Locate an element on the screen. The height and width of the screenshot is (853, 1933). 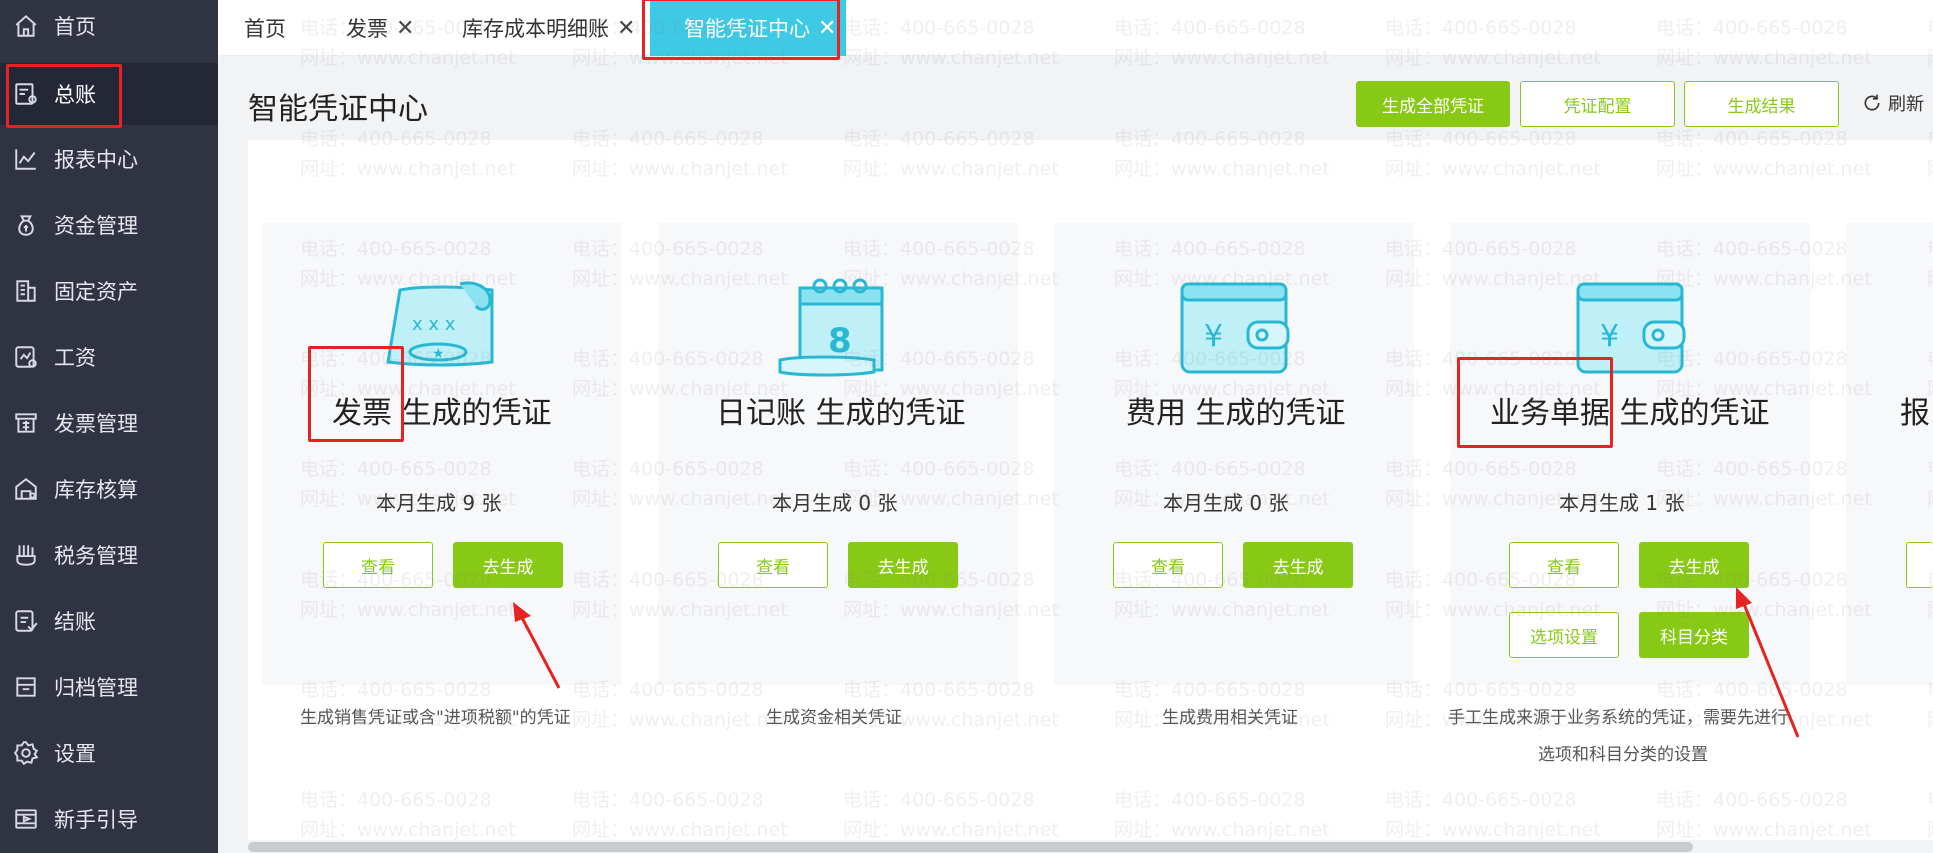
chart-icon is located at coordinates (26, 159).